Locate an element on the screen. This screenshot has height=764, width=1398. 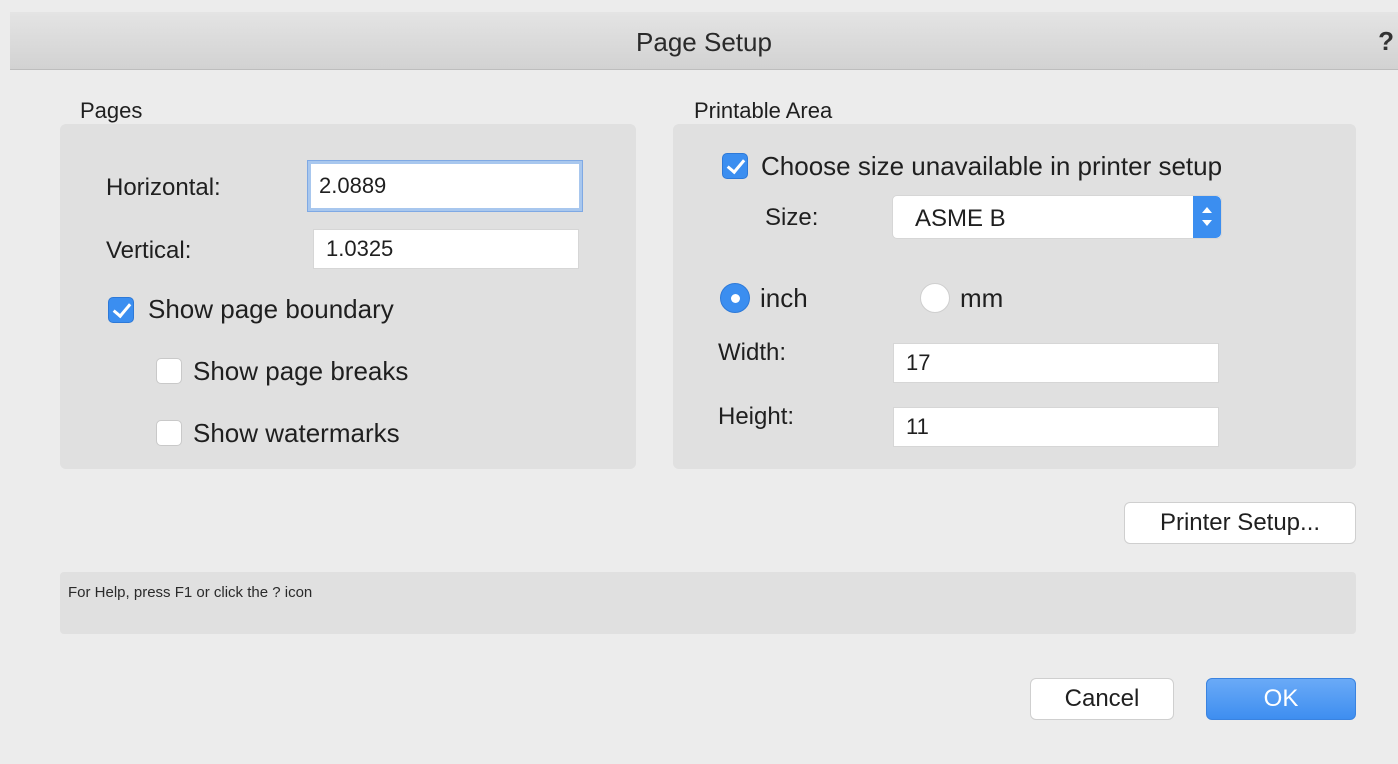
height-input is located at coordinates (1056, 427).